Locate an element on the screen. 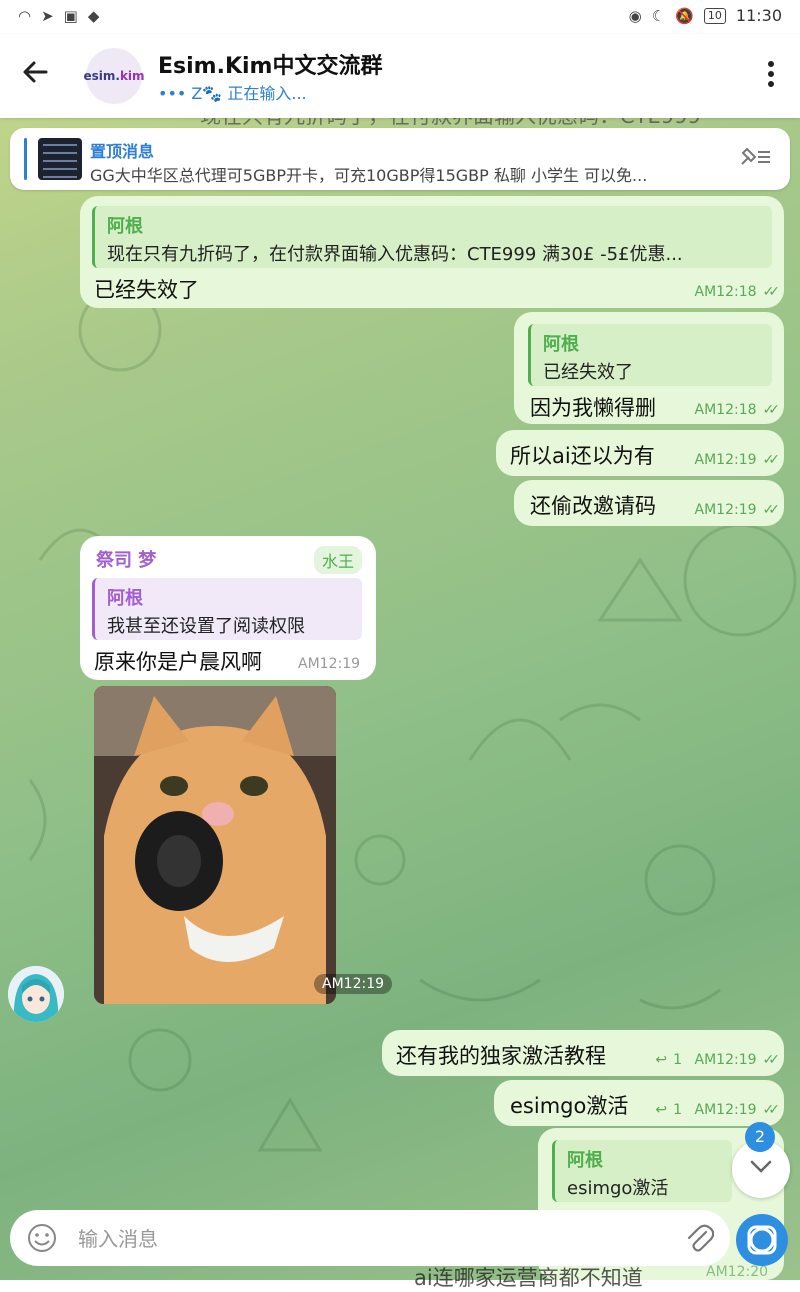 This screenshot has width=800, height=1292. cat-photo is located at coordinates (215, 845).